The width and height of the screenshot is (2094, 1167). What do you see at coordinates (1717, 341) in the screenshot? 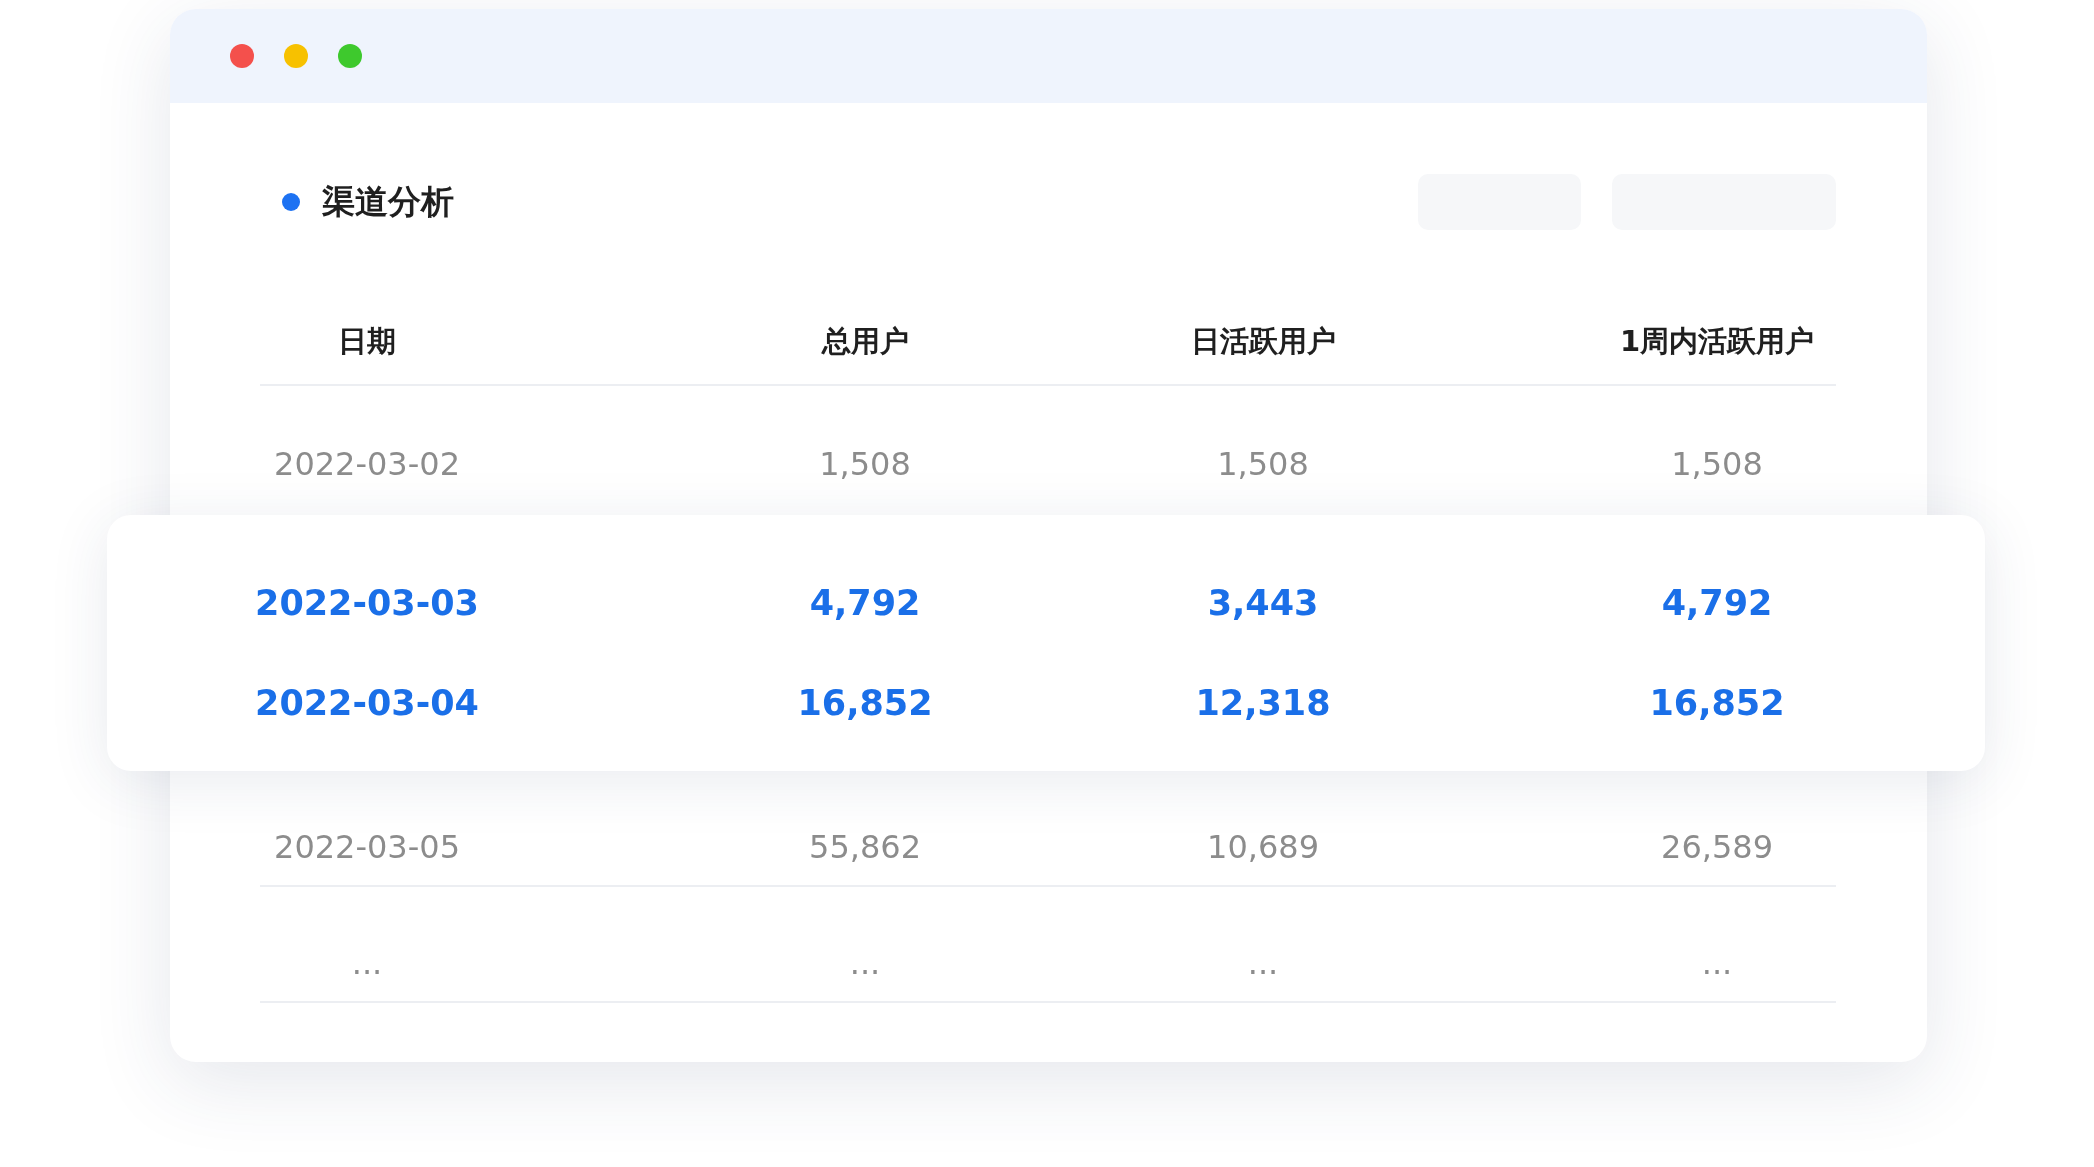
I see `column-header: 1周内活跃用户` at bounding box center [1717, 341].